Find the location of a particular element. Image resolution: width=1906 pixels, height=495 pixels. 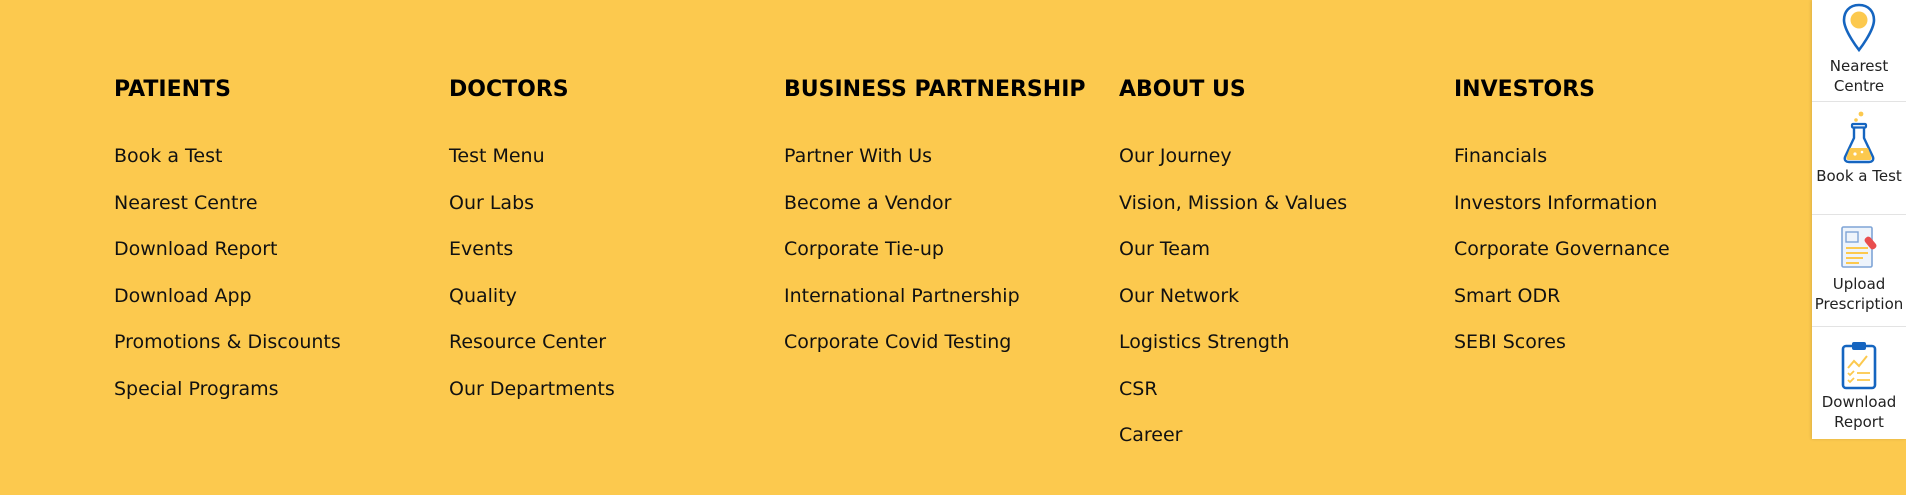

footer-link: CSR is located at coordinates (1233, 400).